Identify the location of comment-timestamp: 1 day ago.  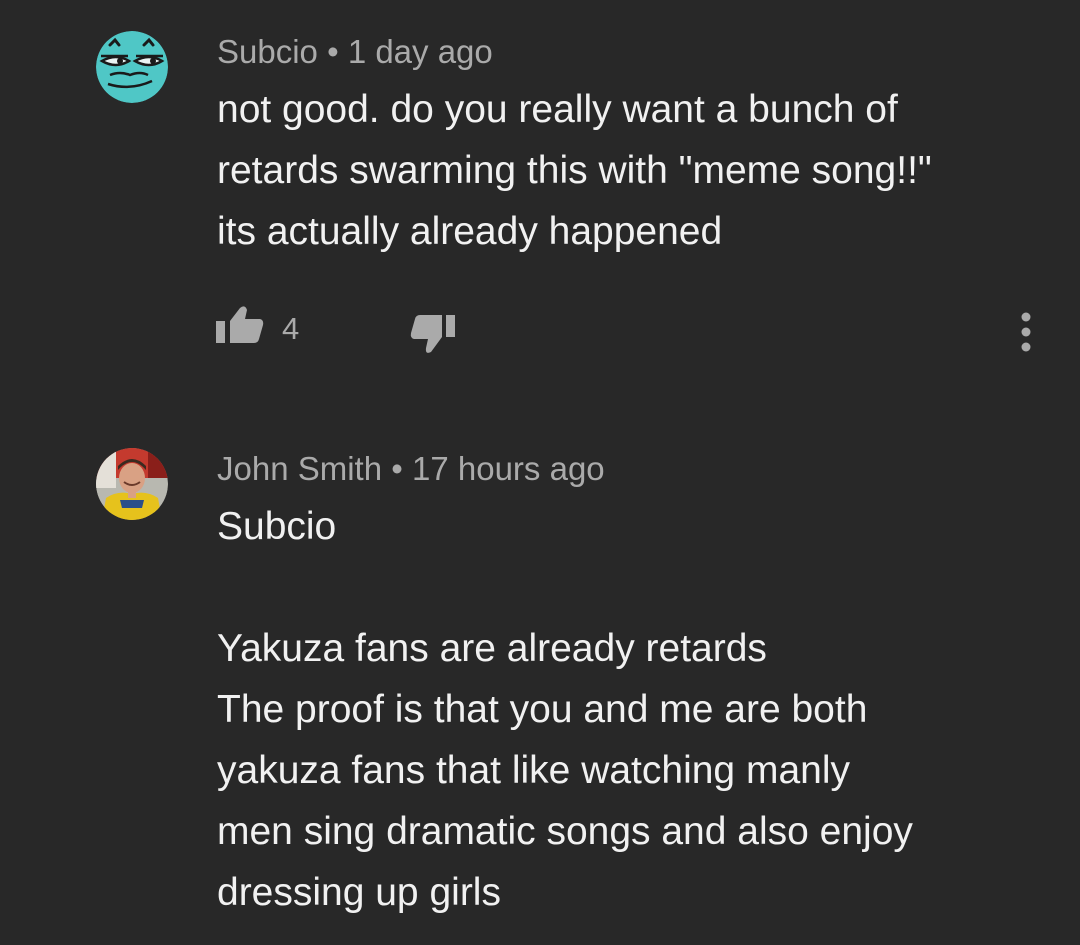
(420, 51).